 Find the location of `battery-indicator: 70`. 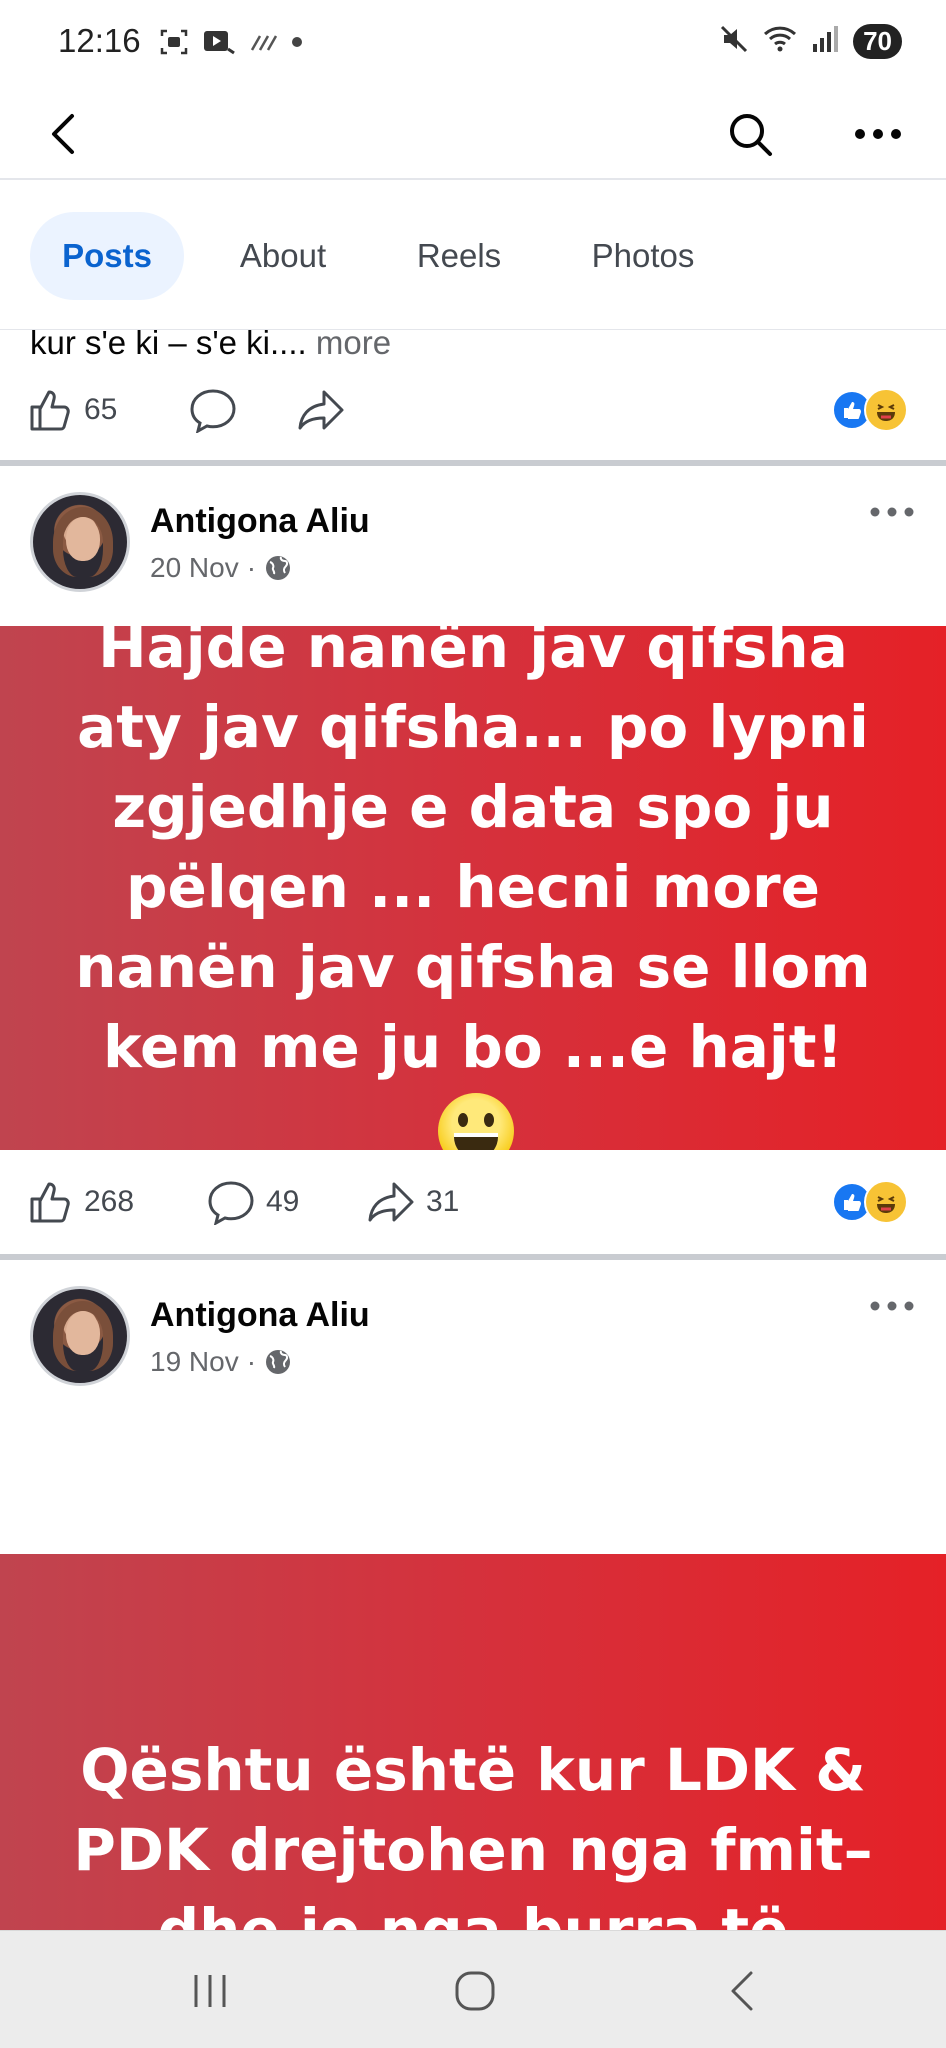

battery-indicator: 70 is located at coordinates (877, 41).